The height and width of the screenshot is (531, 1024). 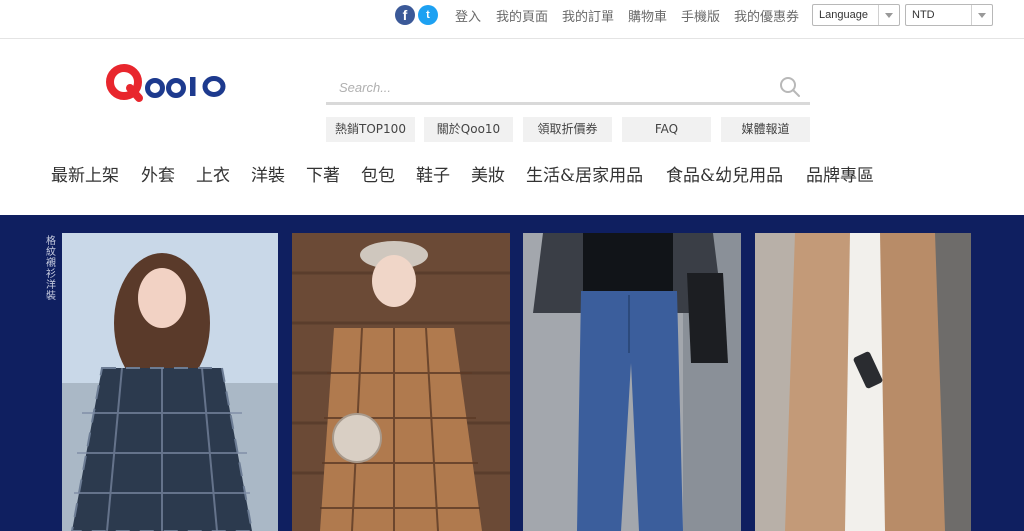 I want to click on currency-select-value: NTD, so click(x=923, y=15).